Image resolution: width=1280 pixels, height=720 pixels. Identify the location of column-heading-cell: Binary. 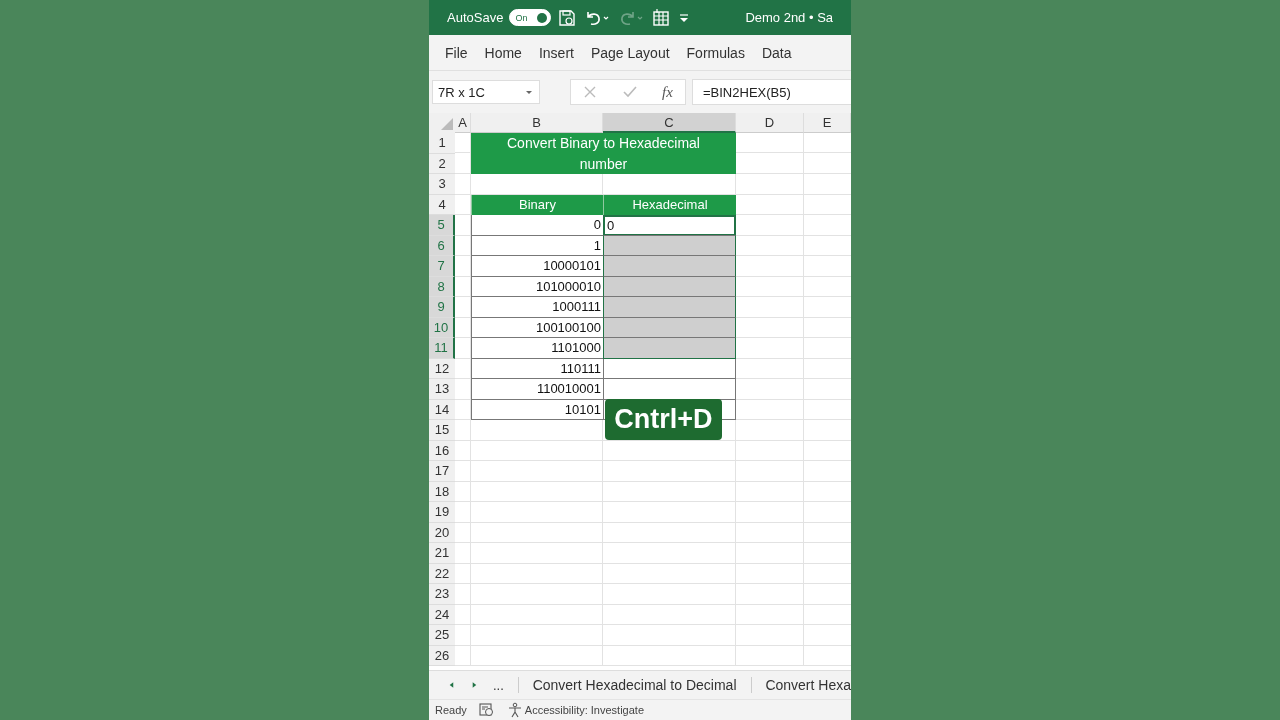
(537, 204).